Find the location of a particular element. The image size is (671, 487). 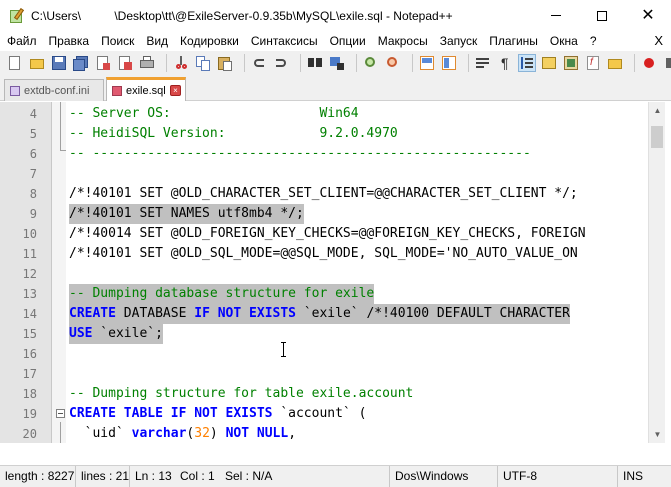

tab-bar: extdb-conf.ini exile.sql × is located at coordinates (335, 88).